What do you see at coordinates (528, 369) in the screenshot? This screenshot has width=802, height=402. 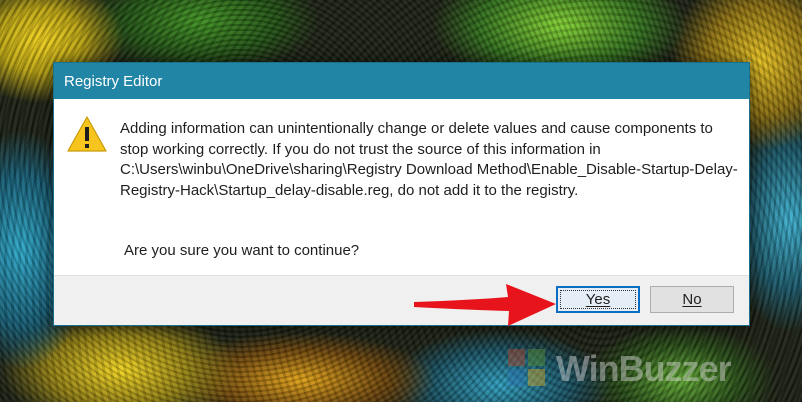 I see `winbuzzer-logo-icon` at bounding box center [528, 369].